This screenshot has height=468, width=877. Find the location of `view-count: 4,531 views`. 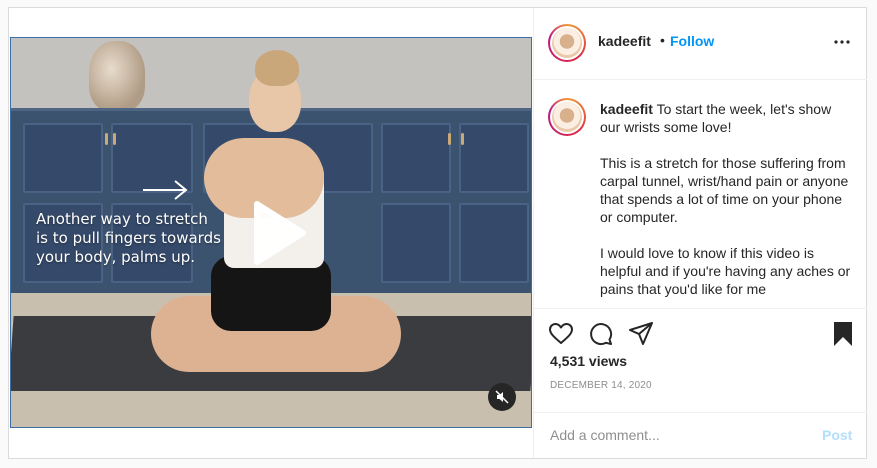

view-count: 4,531 views is located at coordinates (588, 361).